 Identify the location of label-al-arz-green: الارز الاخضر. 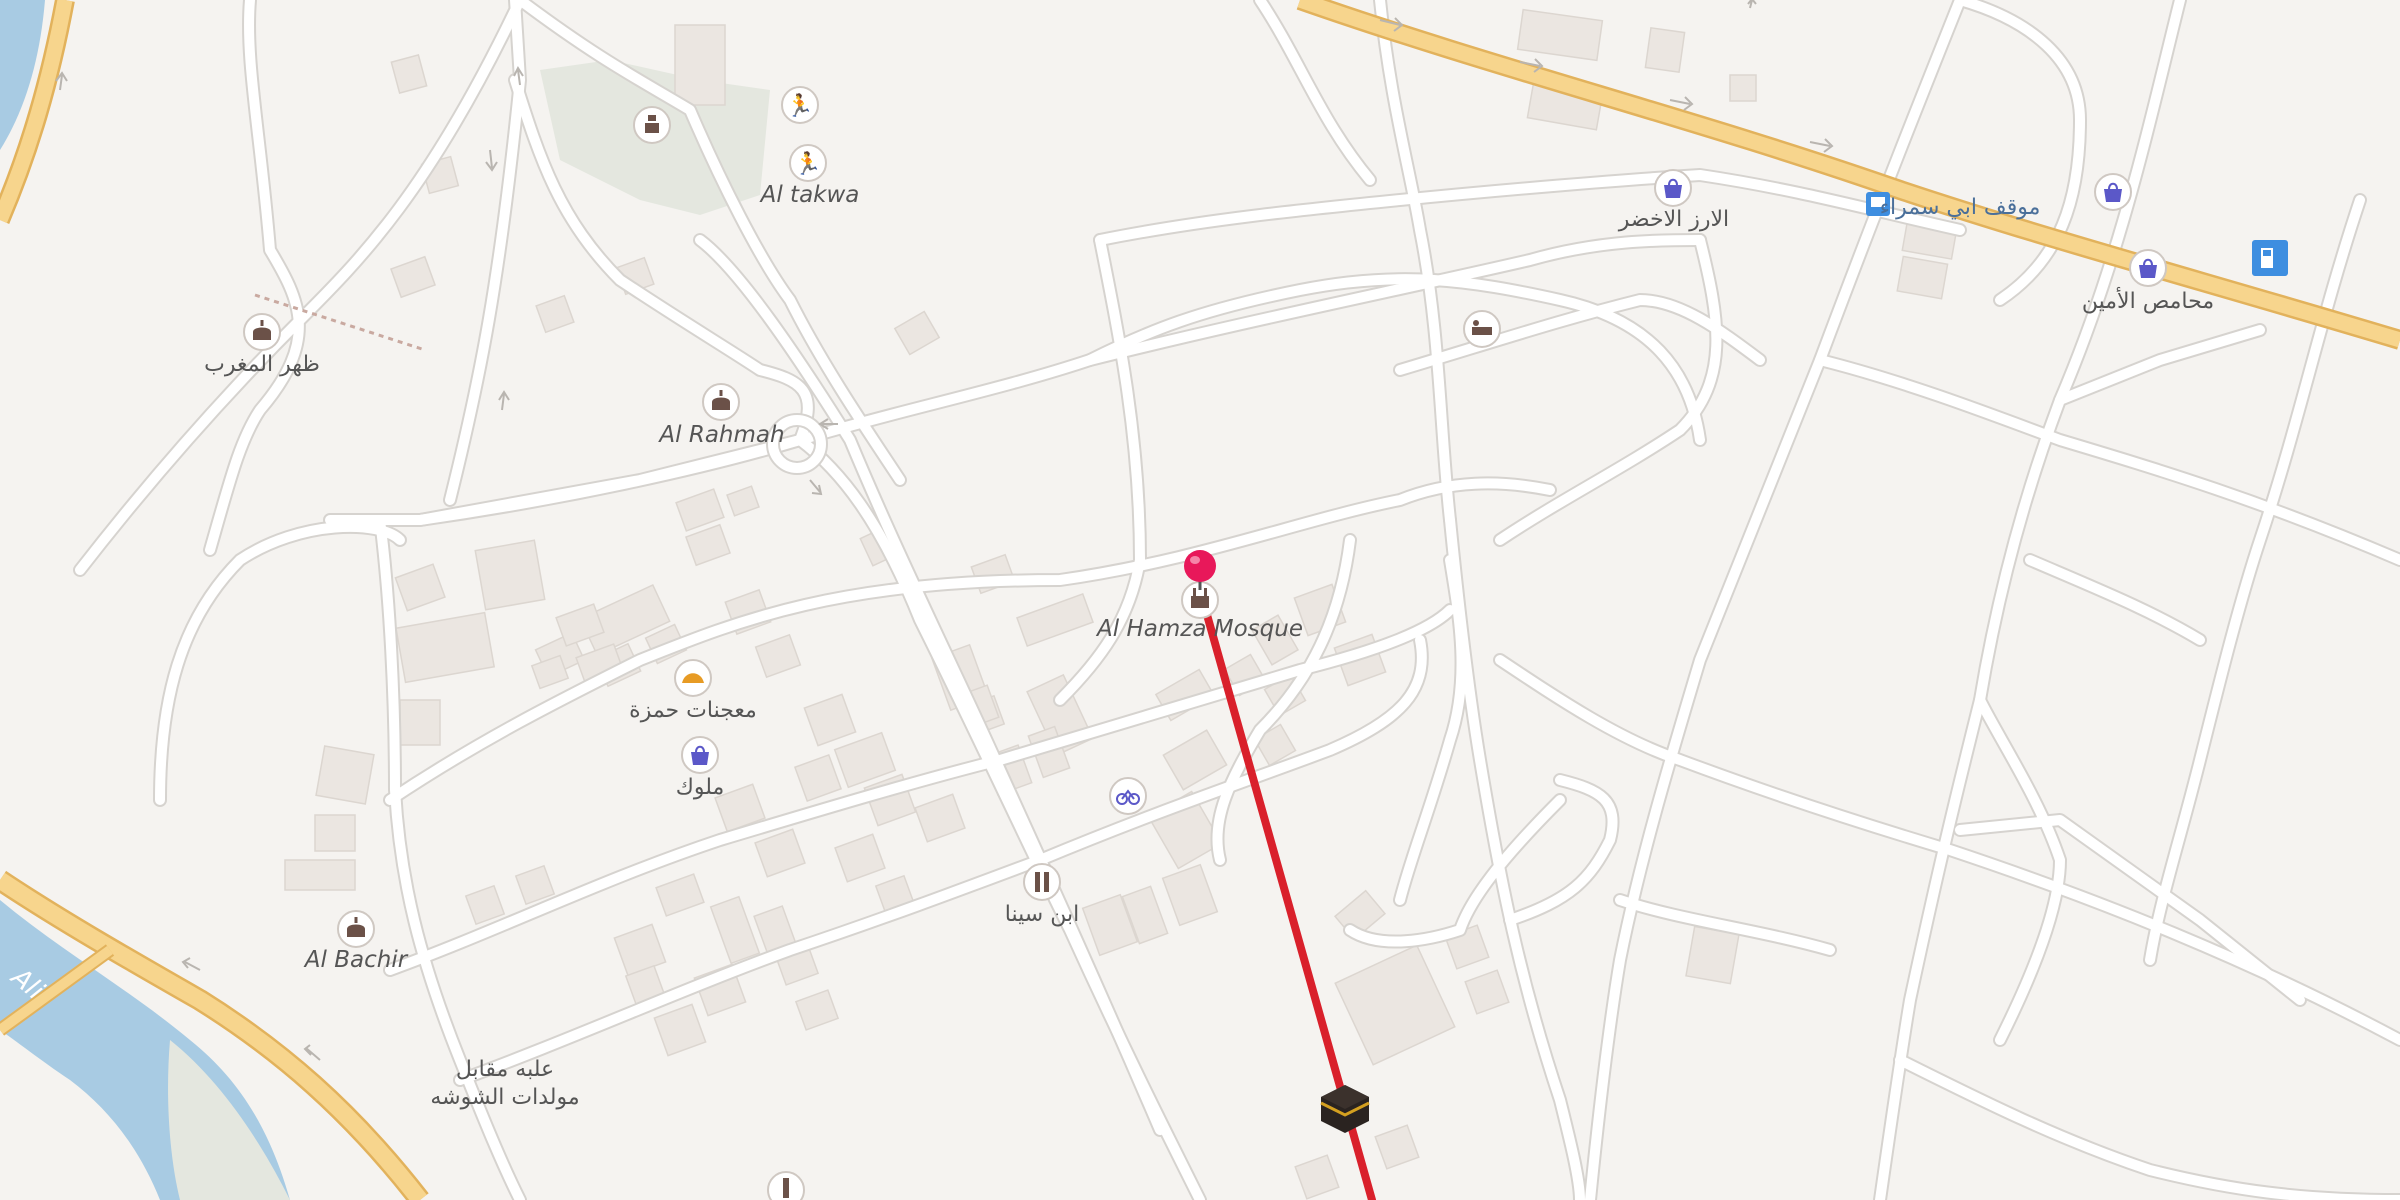
(1673, 219).